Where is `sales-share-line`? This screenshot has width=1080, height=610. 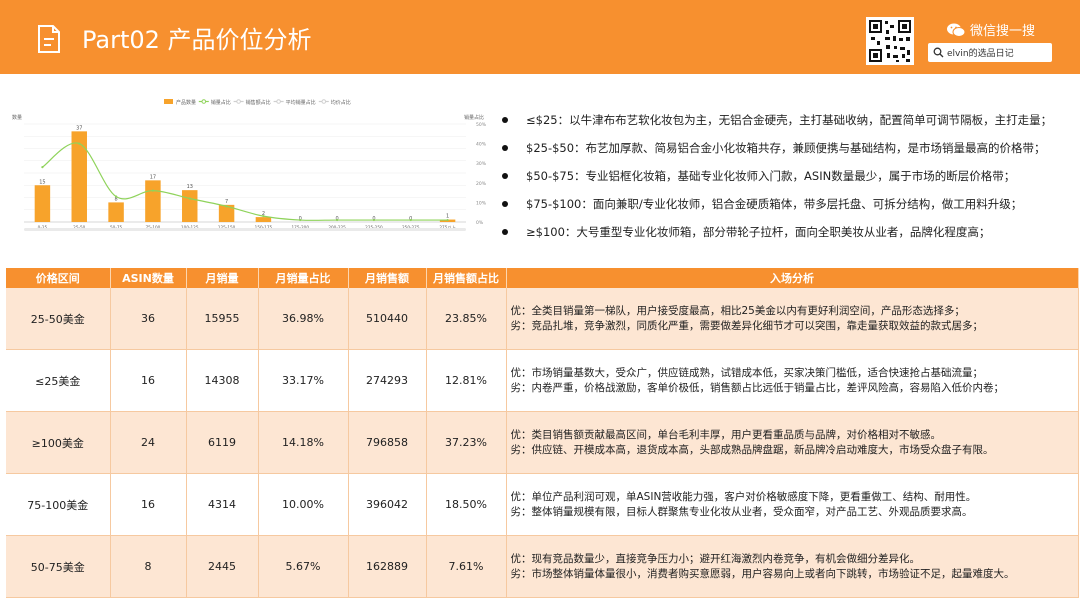
sales-share-line is located at coordinates (245, 181).